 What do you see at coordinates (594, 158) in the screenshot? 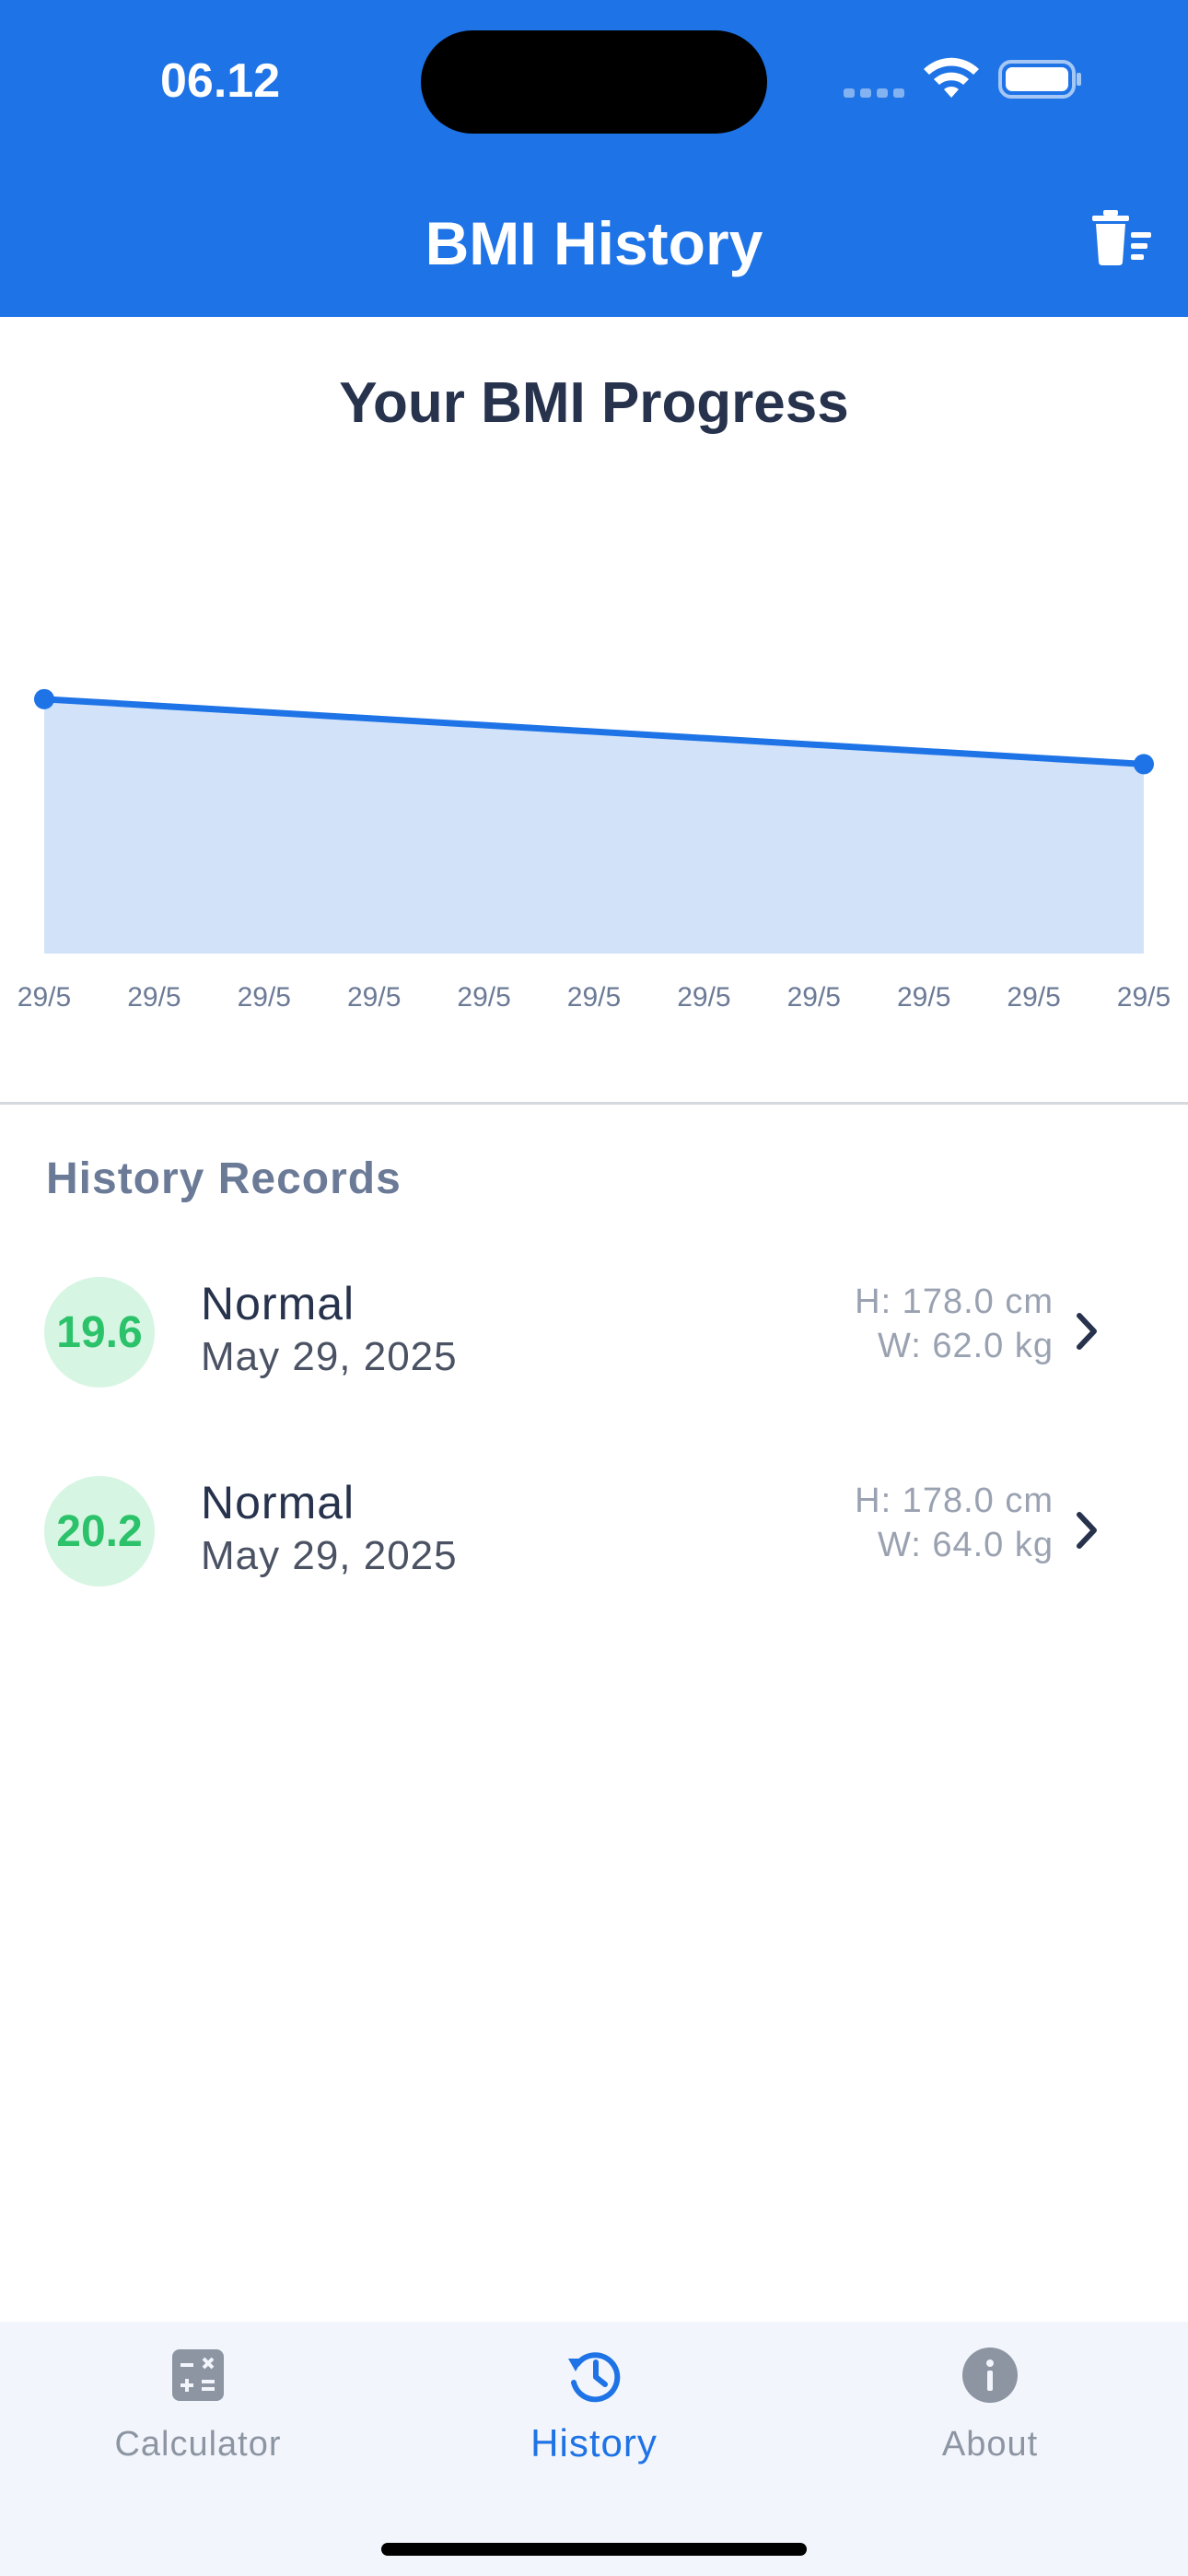
I see `app-header: 06.12 BMI History` at bounding box center [594, 158].